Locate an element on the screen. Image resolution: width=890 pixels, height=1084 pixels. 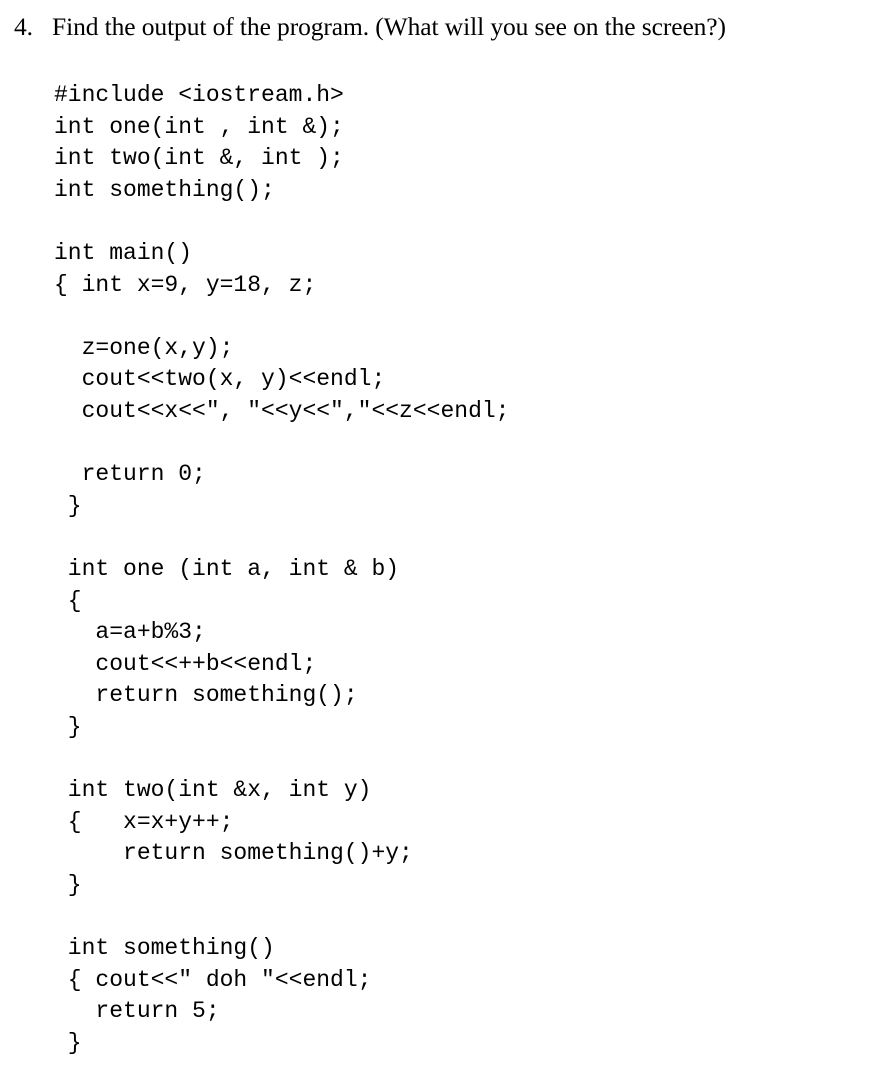
code-line: int something(); is located at coordinates (164, 189).